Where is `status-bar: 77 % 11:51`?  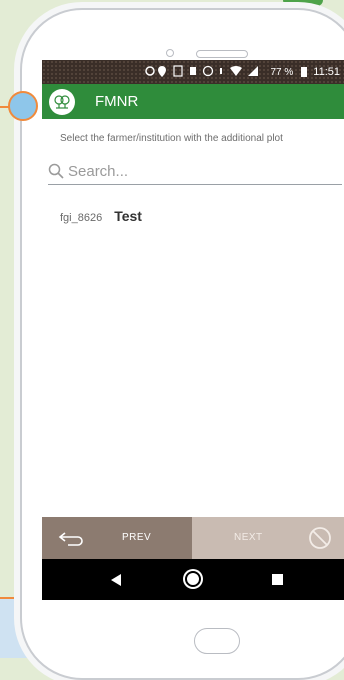
status-bar: 77 % 11:51 is located at coordinates (193, 72).